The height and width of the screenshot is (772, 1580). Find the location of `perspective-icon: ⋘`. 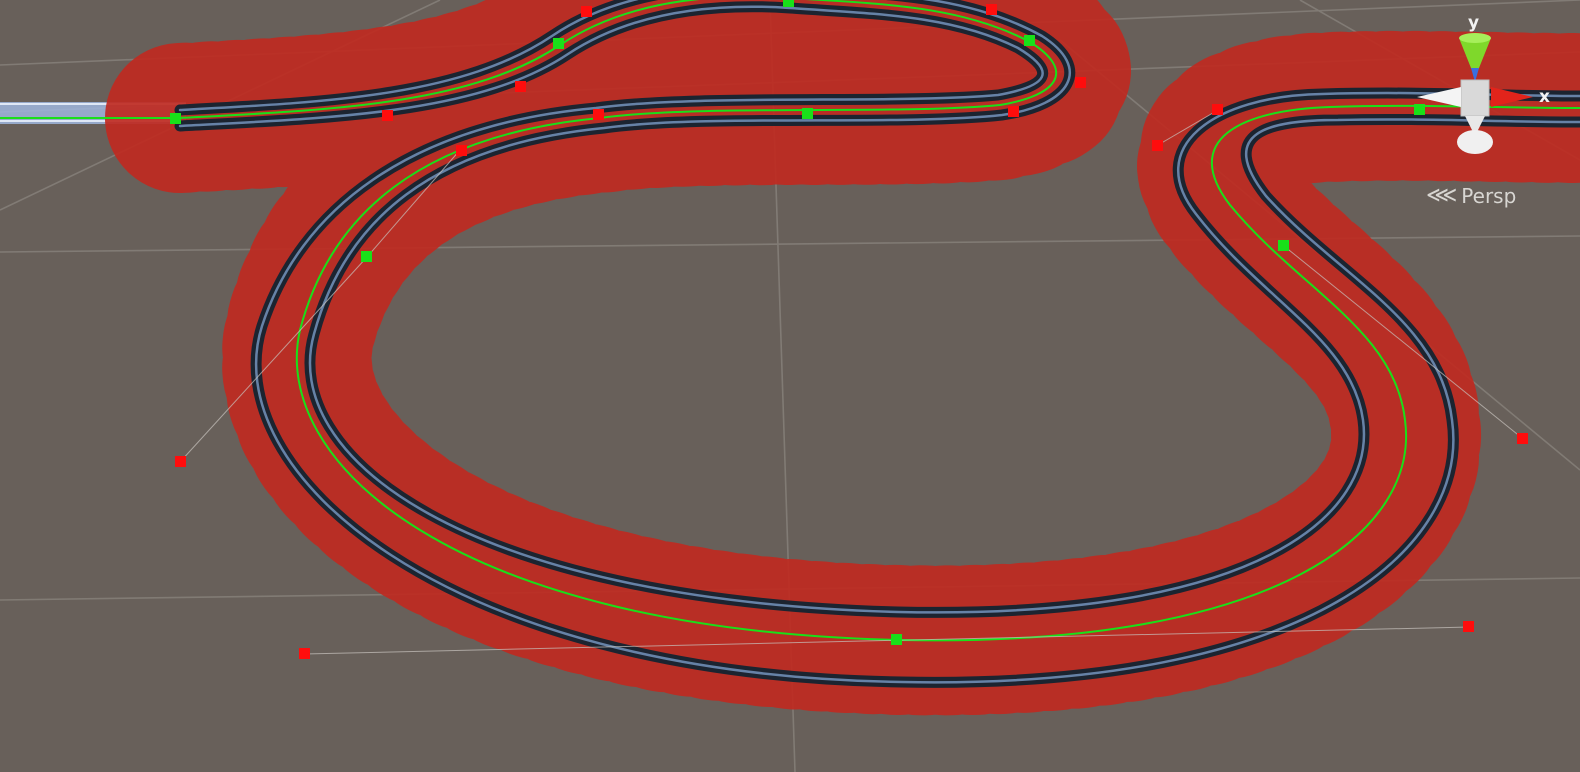

perspective-icon: ⋘ is located at coordinates (1442, 195).